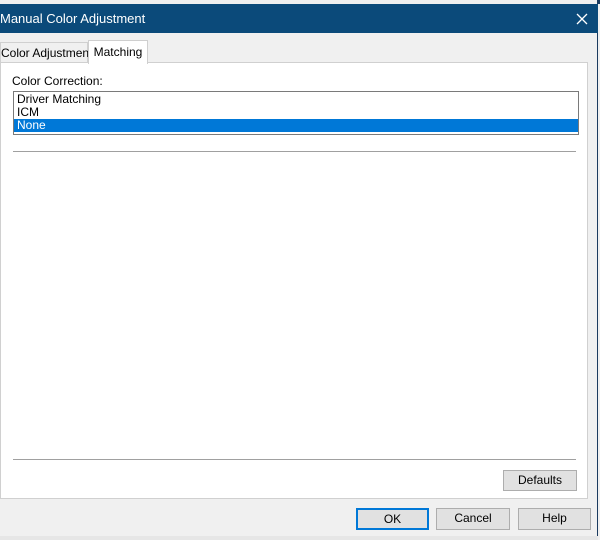 Image resolution: width=600 pixels, height=540 pixels. I want to click on list-item-icm: ICM, so click(296, 112).